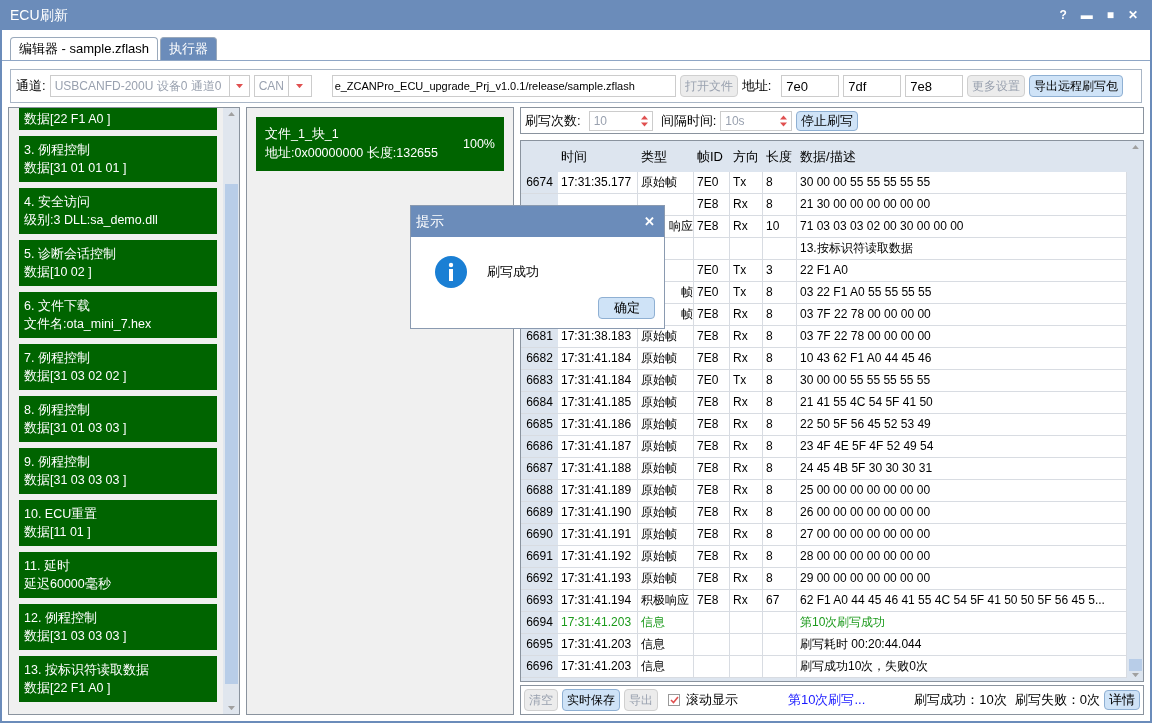  I want to click on step-title: 7. 例程控制, so click(57, 358).